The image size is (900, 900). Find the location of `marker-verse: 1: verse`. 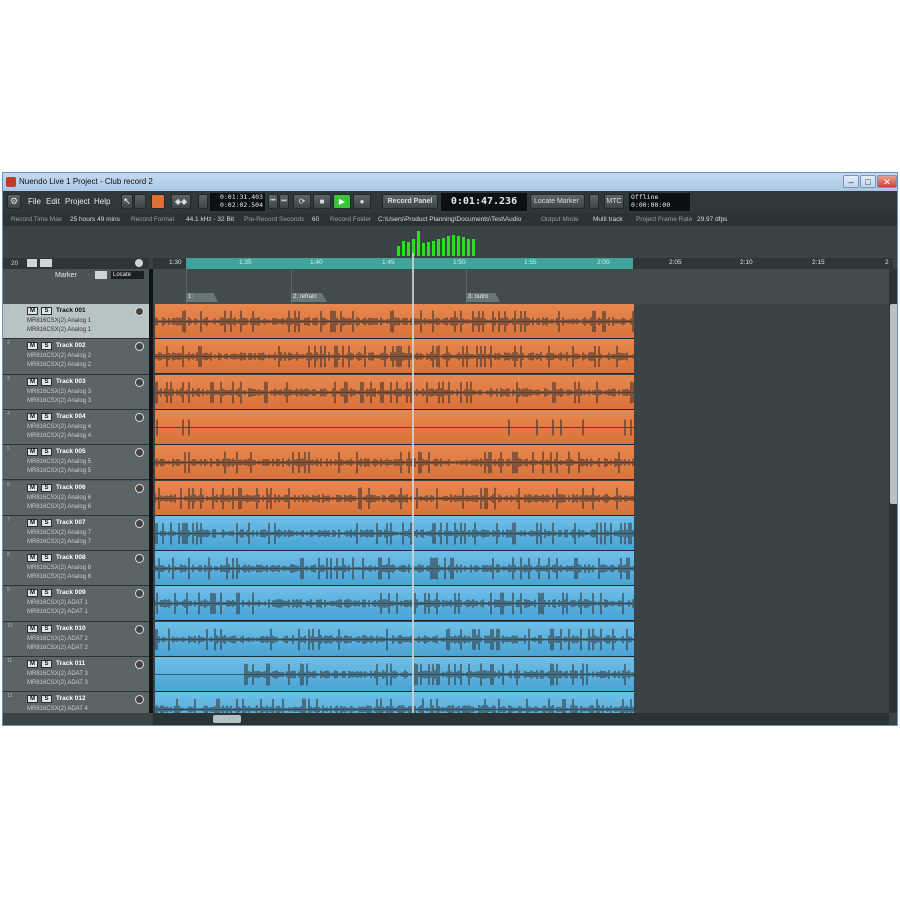

marker-verse: 1: verse is located at coordinates (202, 297).